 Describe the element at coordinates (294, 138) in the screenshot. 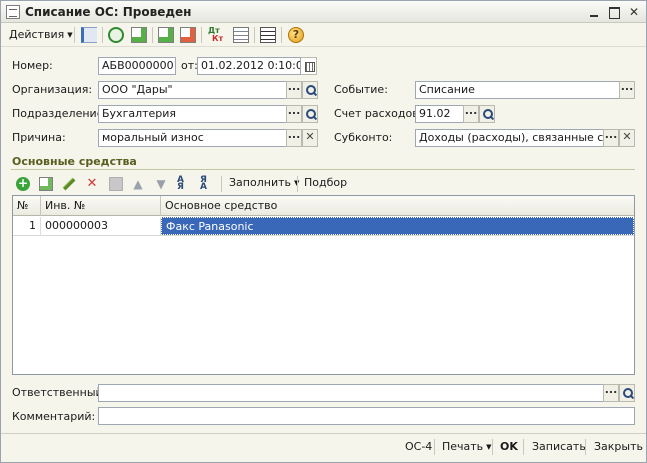

I see `reason-select-button` at that location.